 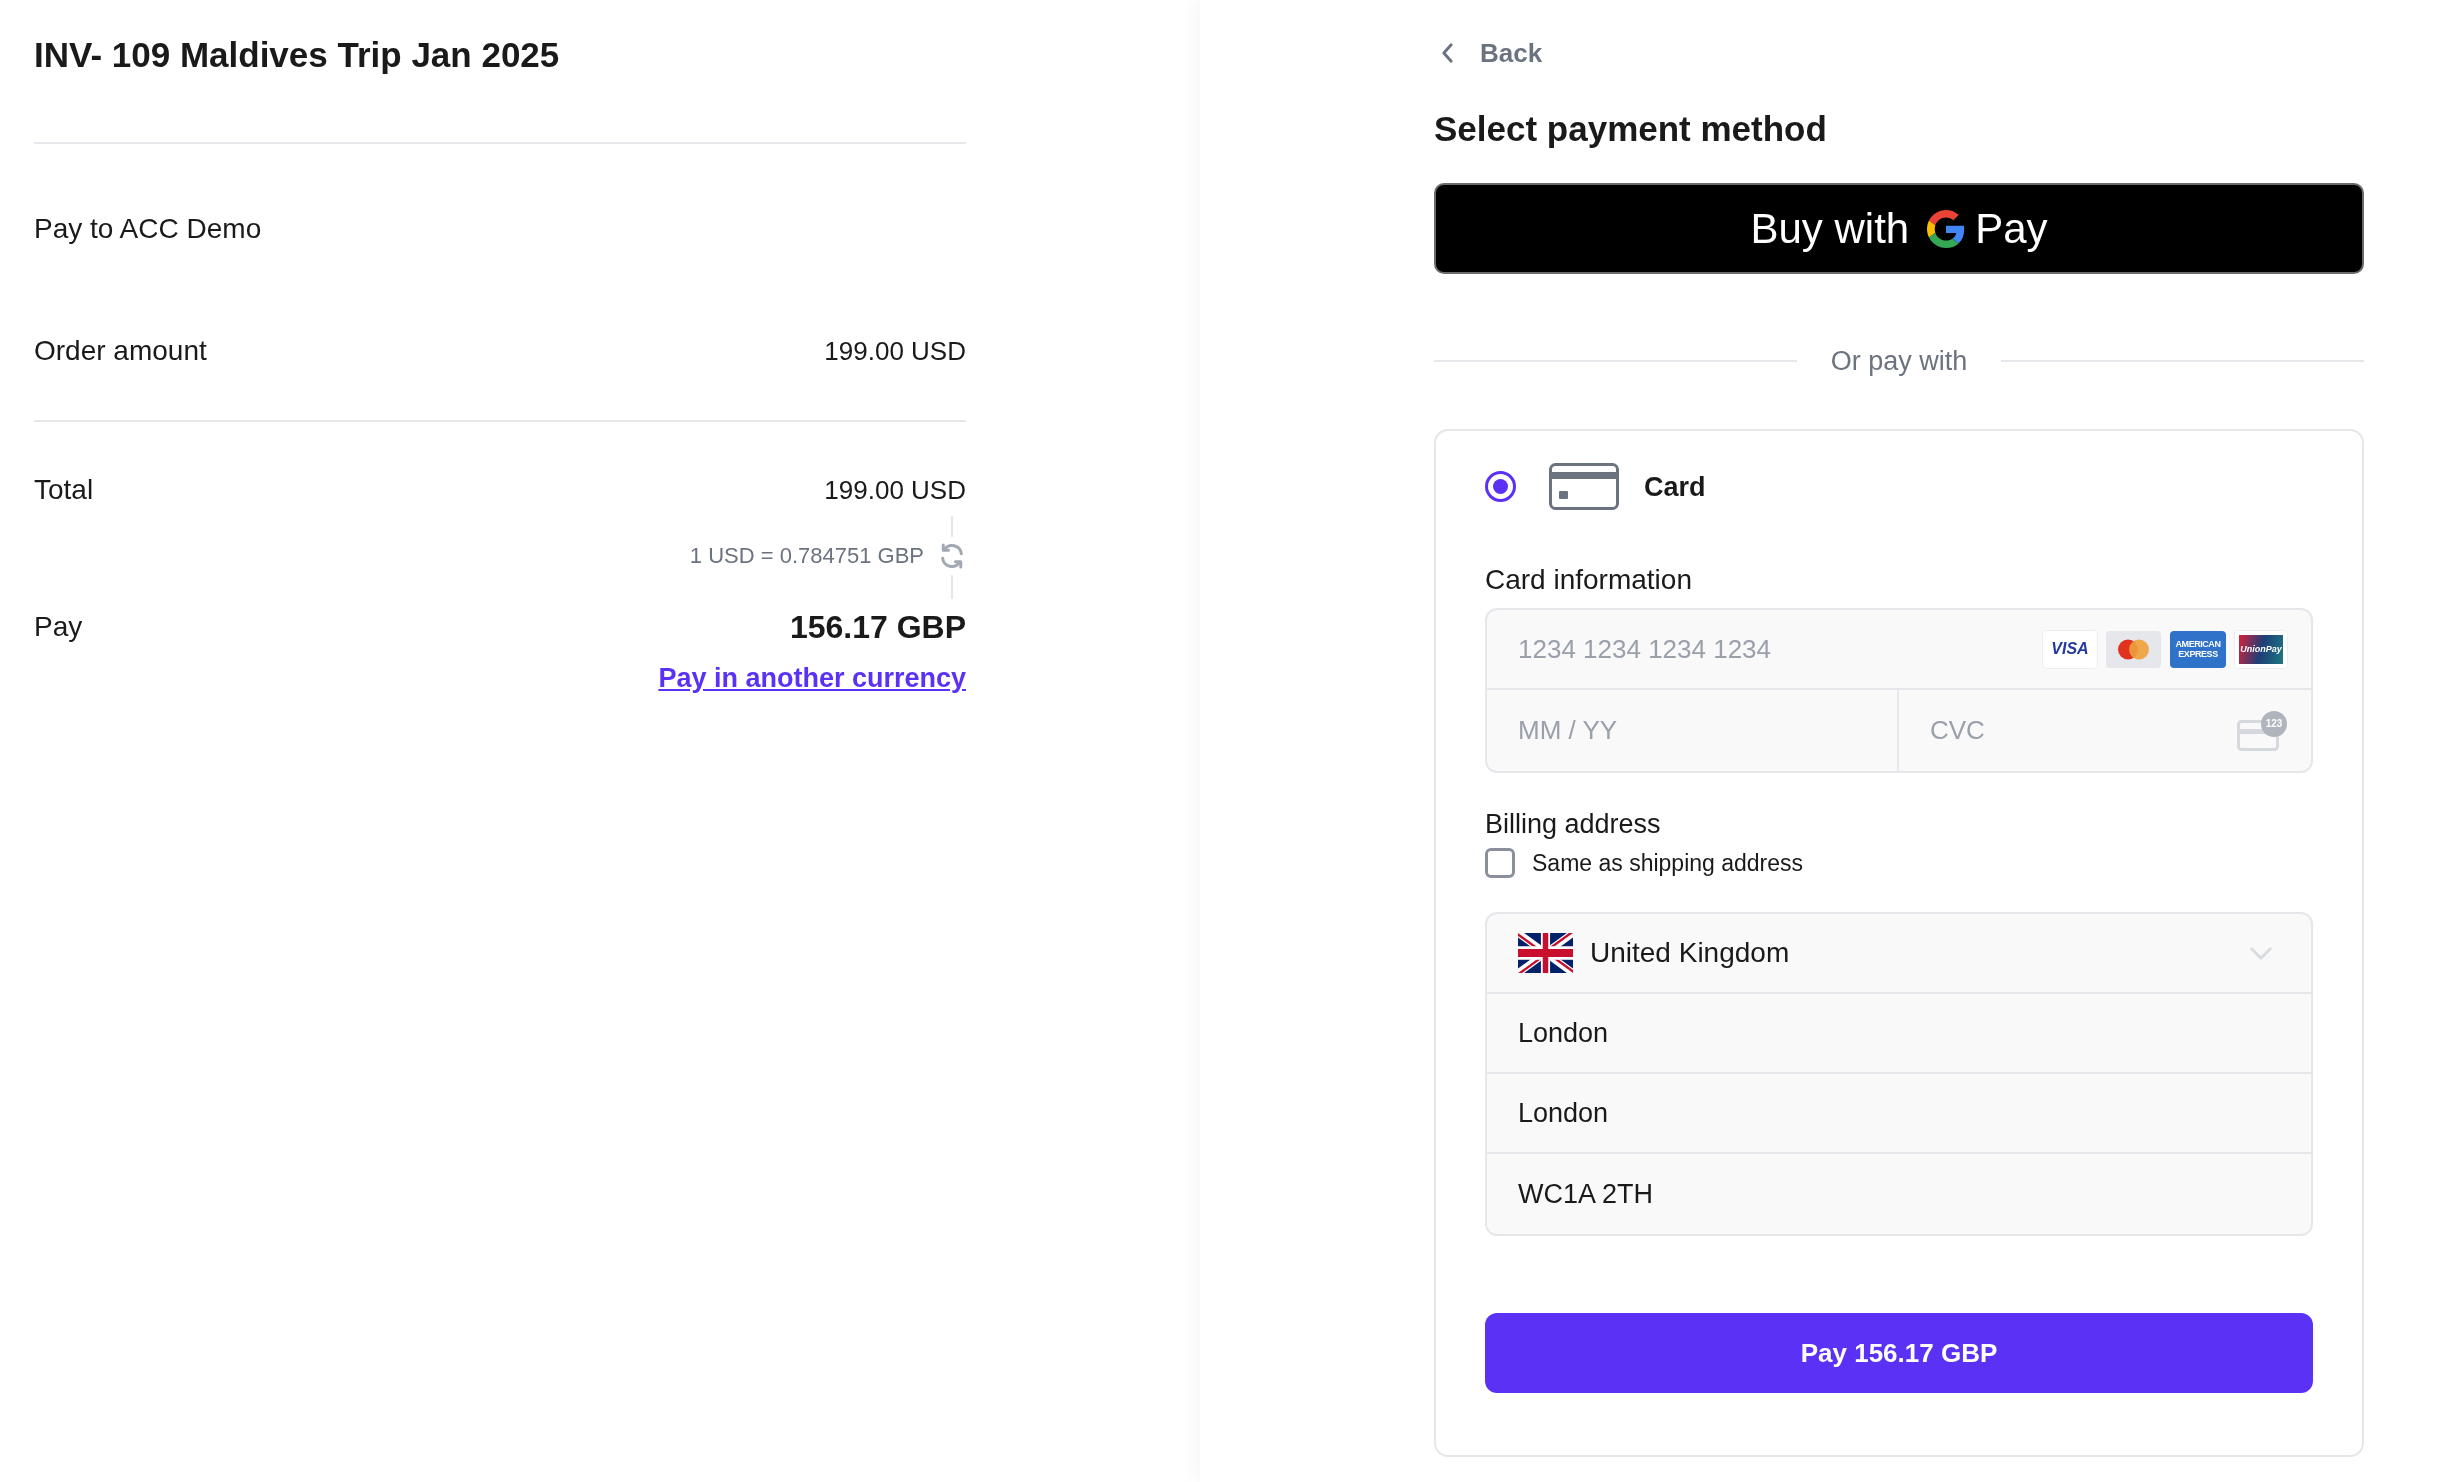 I want to click on radio-button, so click(x=1500, y=486).